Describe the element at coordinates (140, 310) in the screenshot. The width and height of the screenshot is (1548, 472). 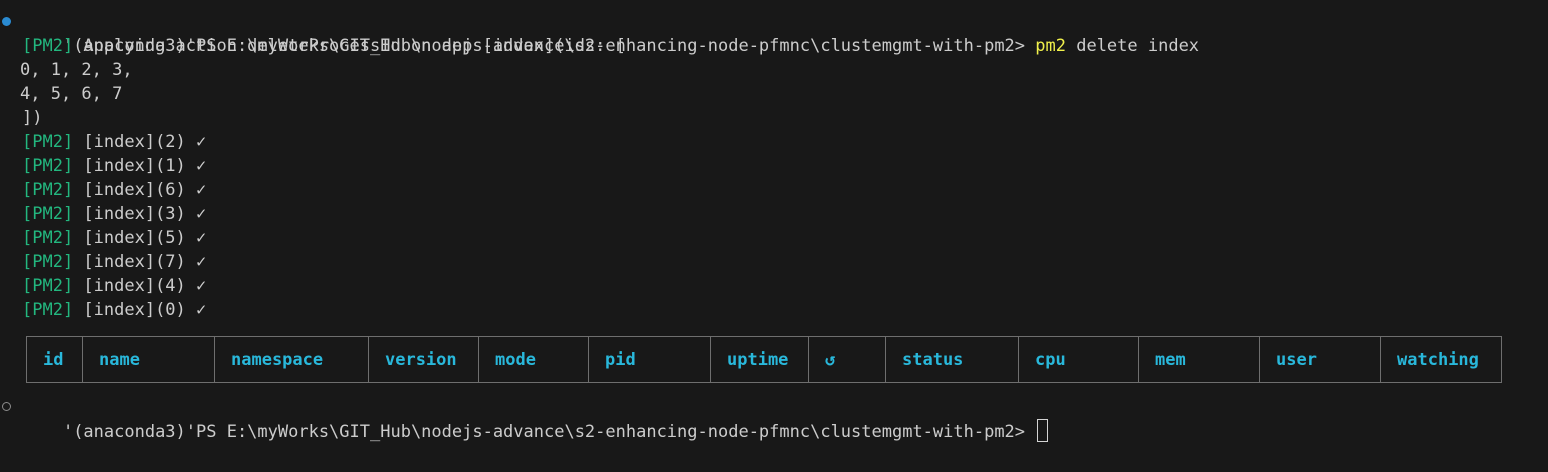
I see `deleted-process: [index](0) ✓` at that location.